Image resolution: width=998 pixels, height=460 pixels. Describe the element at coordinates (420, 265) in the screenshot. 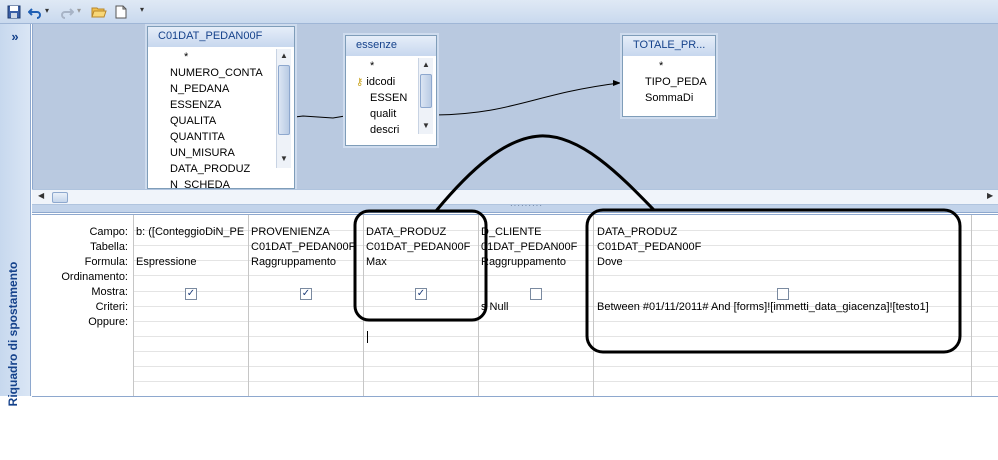

I see `highlight-box-left` at that location.